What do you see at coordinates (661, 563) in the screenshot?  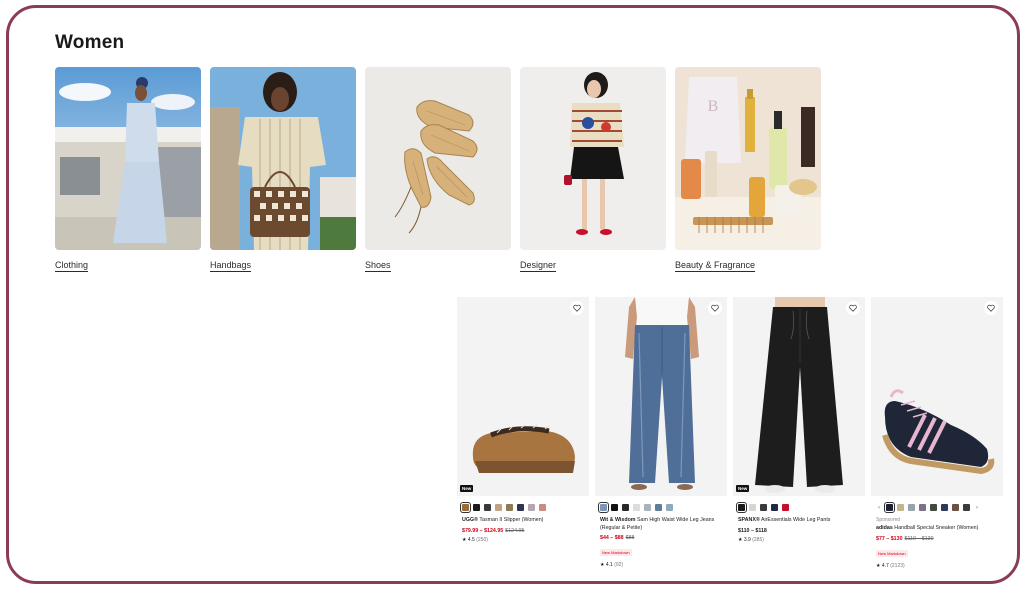 I see `product-rating: ★ 4.1 (92)` at bounding box center [661, 563].